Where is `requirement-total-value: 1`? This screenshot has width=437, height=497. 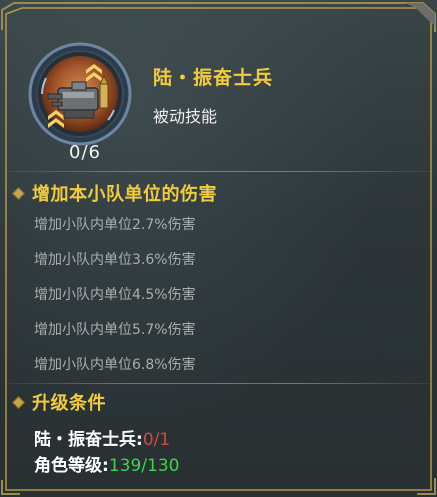
requirement-total-value: 1 is located at coordinates (165, 440).